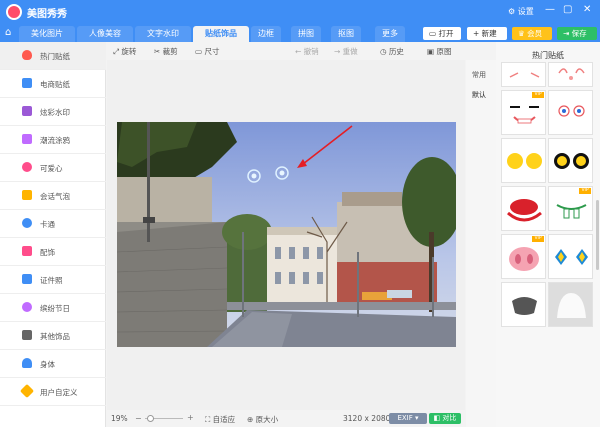 Image resolution: width=600 pixels, height=427 pixels. Describe the element at coordinates (27, 307) in the screenshot. I see `balloon-icon` at that location.